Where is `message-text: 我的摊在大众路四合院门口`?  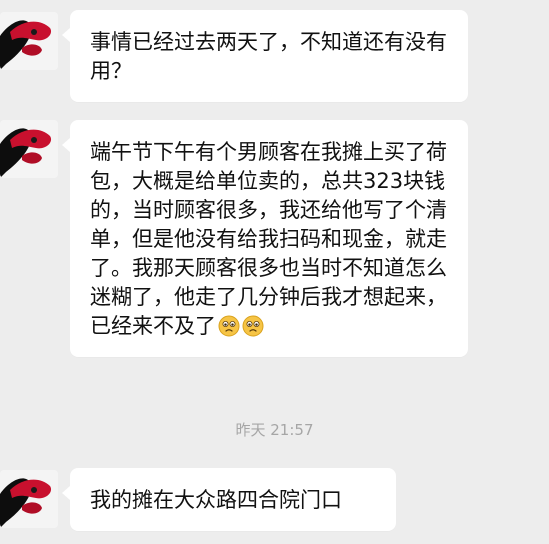
message-text: 我的摊在大众路四合院门口 is located at coordinates (216, 500).